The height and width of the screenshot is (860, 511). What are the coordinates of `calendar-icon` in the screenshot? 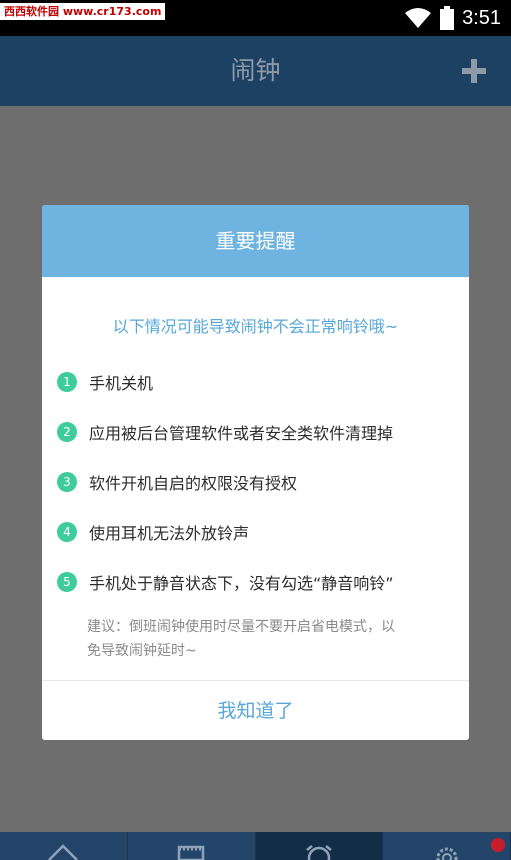 It's located at (191, 852).